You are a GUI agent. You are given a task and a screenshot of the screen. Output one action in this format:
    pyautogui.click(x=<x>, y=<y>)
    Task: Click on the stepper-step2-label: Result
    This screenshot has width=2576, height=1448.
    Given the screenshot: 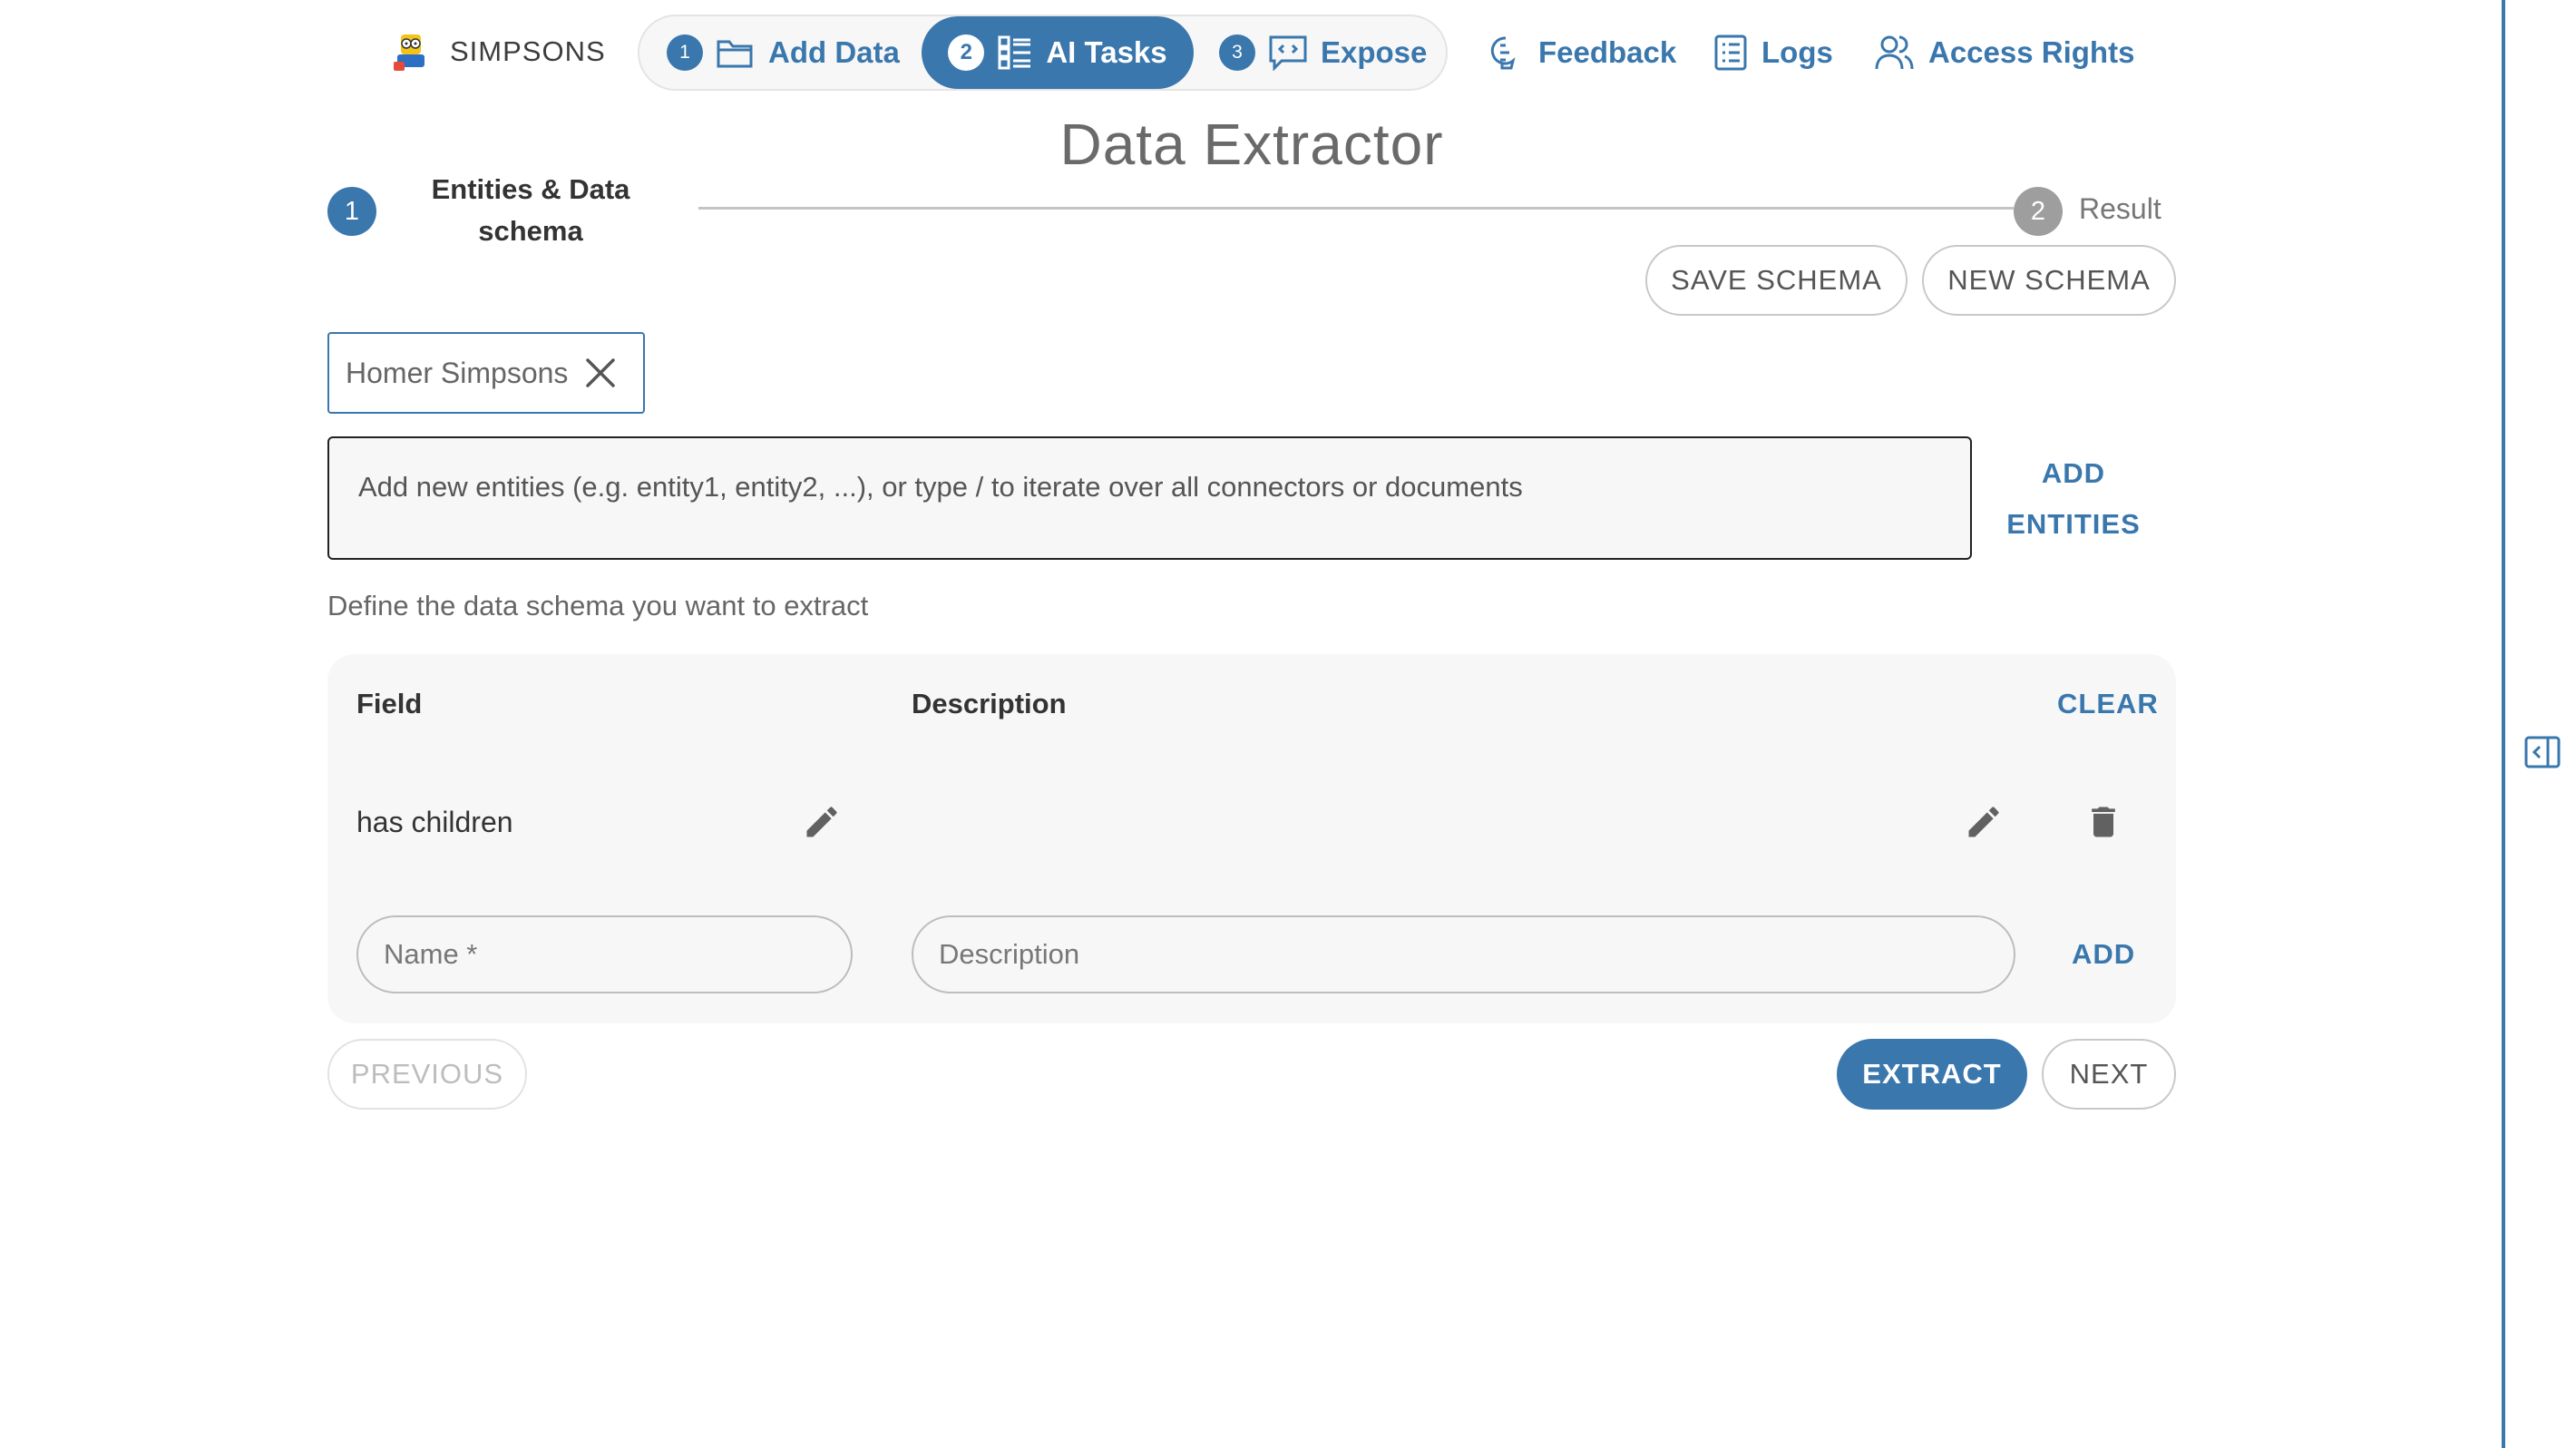 What is the action you would take?
    pyautogui.click(x=2120, y=208)
    